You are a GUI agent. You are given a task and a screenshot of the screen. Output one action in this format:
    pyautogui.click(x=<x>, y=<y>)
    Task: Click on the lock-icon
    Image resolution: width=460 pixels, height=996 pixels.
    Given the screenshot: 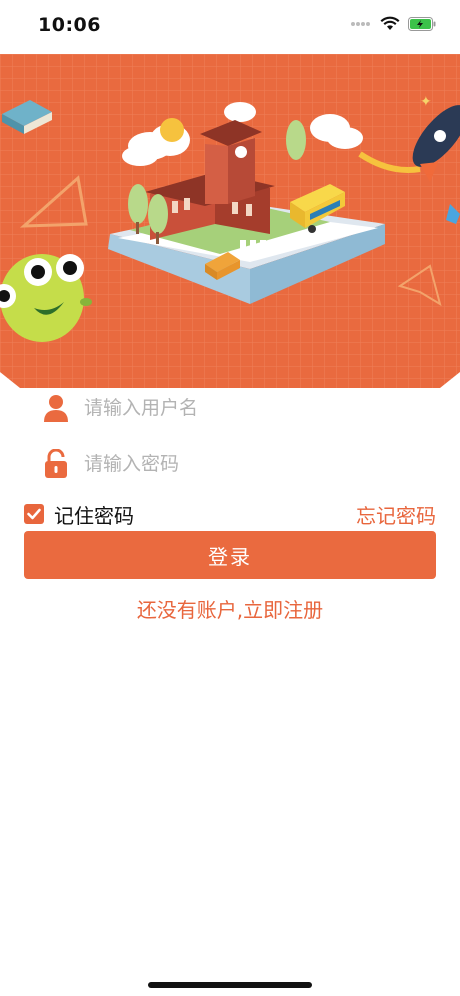 What is the action you would take?
    pyautogui.click(x=56, y=464)
    